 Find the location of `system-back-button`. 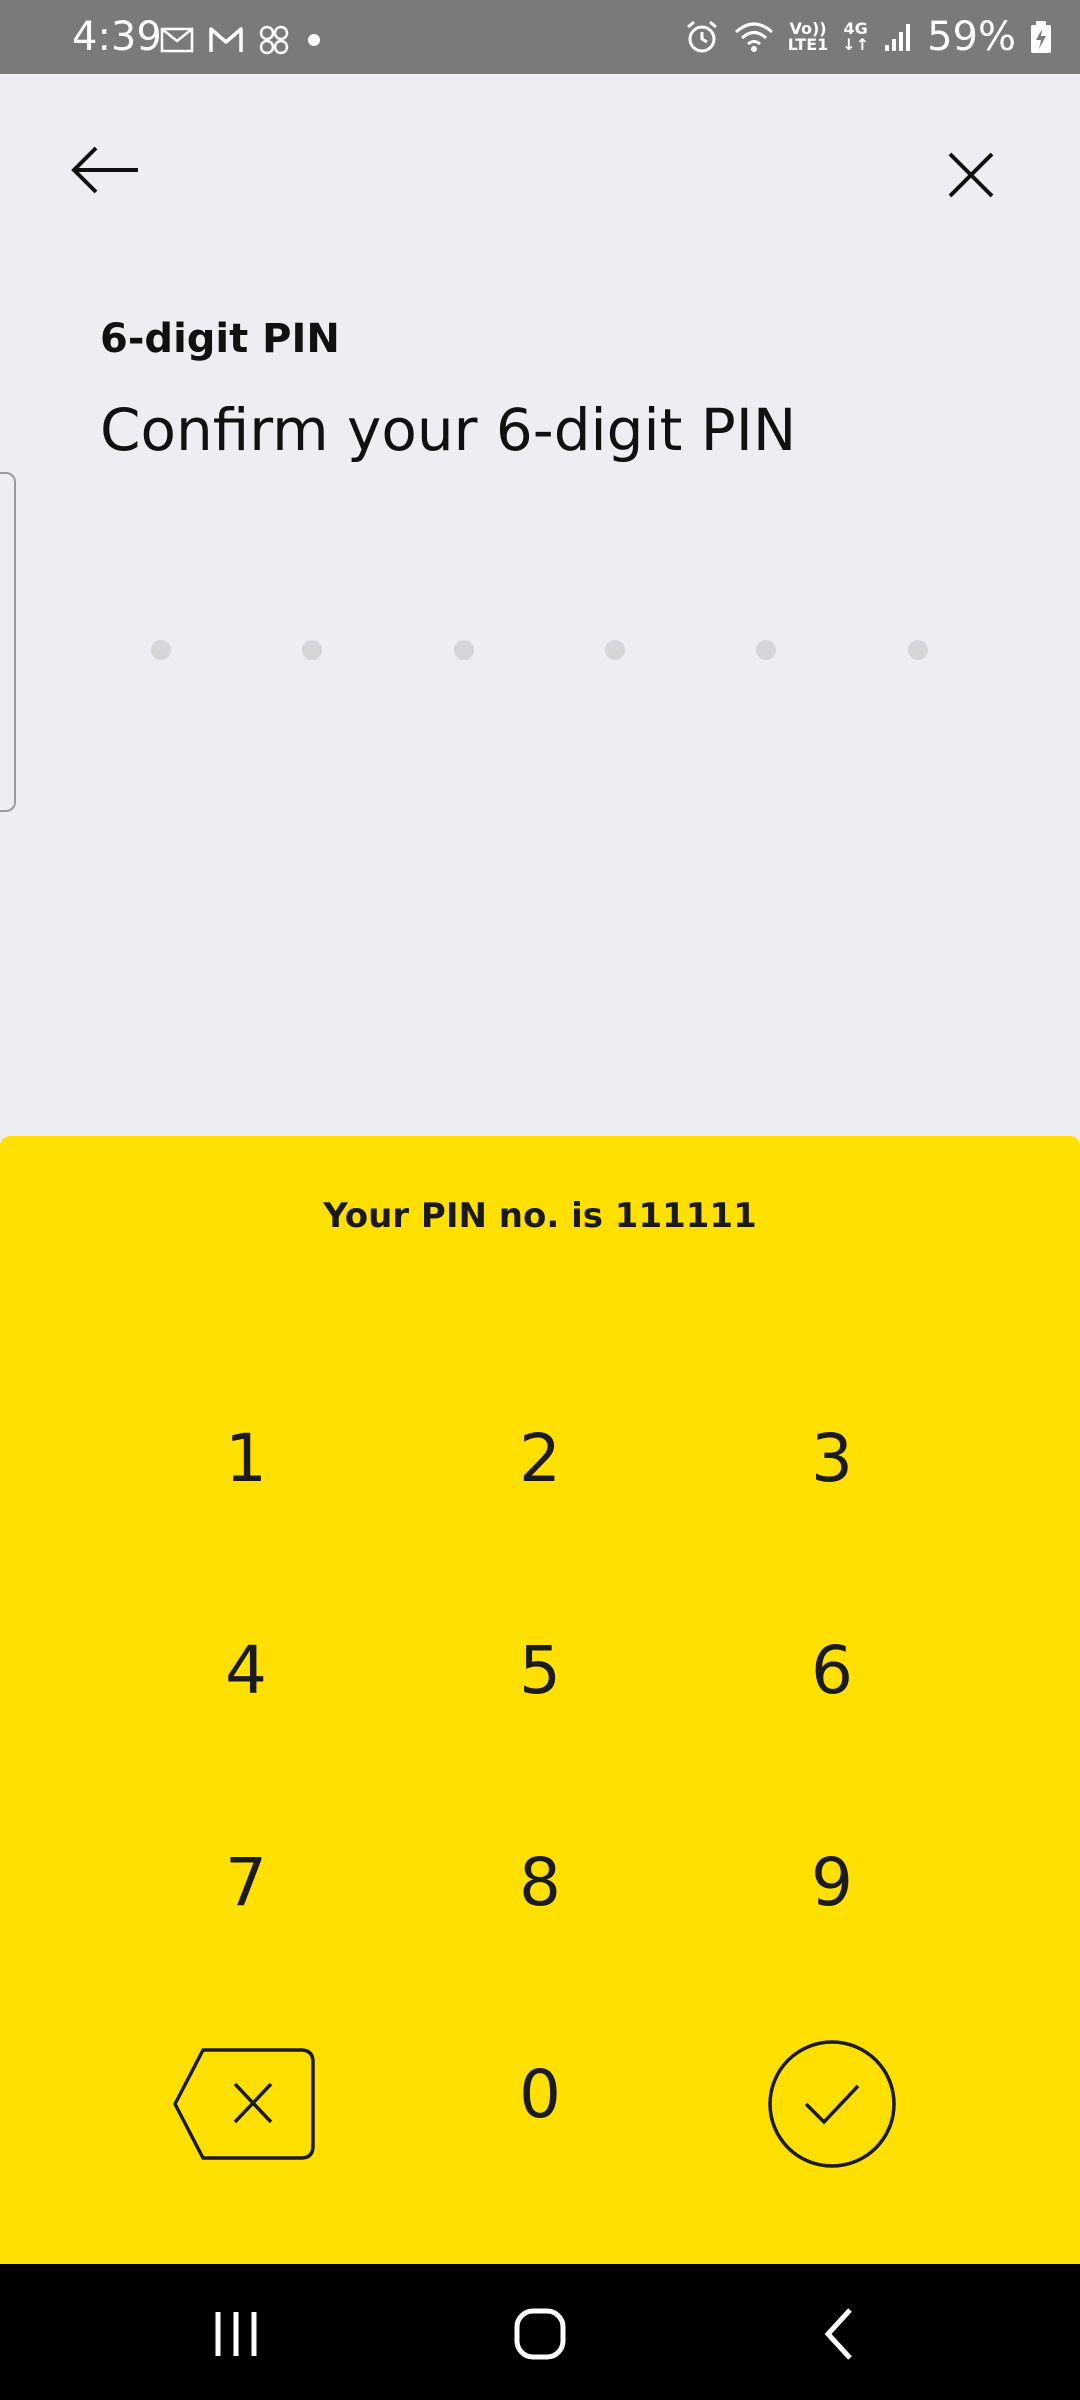

system-back-button is located at coordinates (842, 2334).